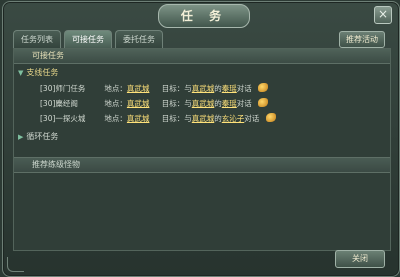  What do you see at coordinates (63, 88) in the screenshot?
I see `task-name: [30]师门任务` at bounding box center [63, 88].